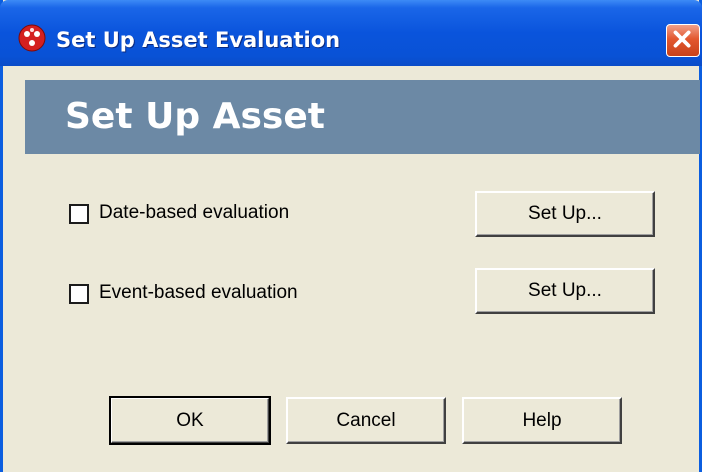  What do you see at coordinates (194, 212) in the screenshot?
I see `date-based-label: Date-based evaluation` at bounding box center [194, 212].